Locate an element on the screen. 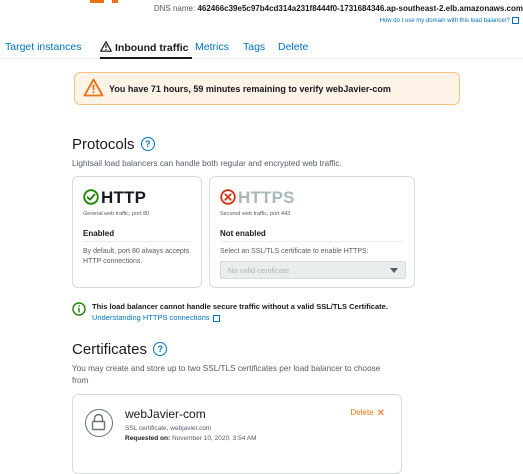  protocols-heading: Protocols ? is located at coordinates (113, 144).